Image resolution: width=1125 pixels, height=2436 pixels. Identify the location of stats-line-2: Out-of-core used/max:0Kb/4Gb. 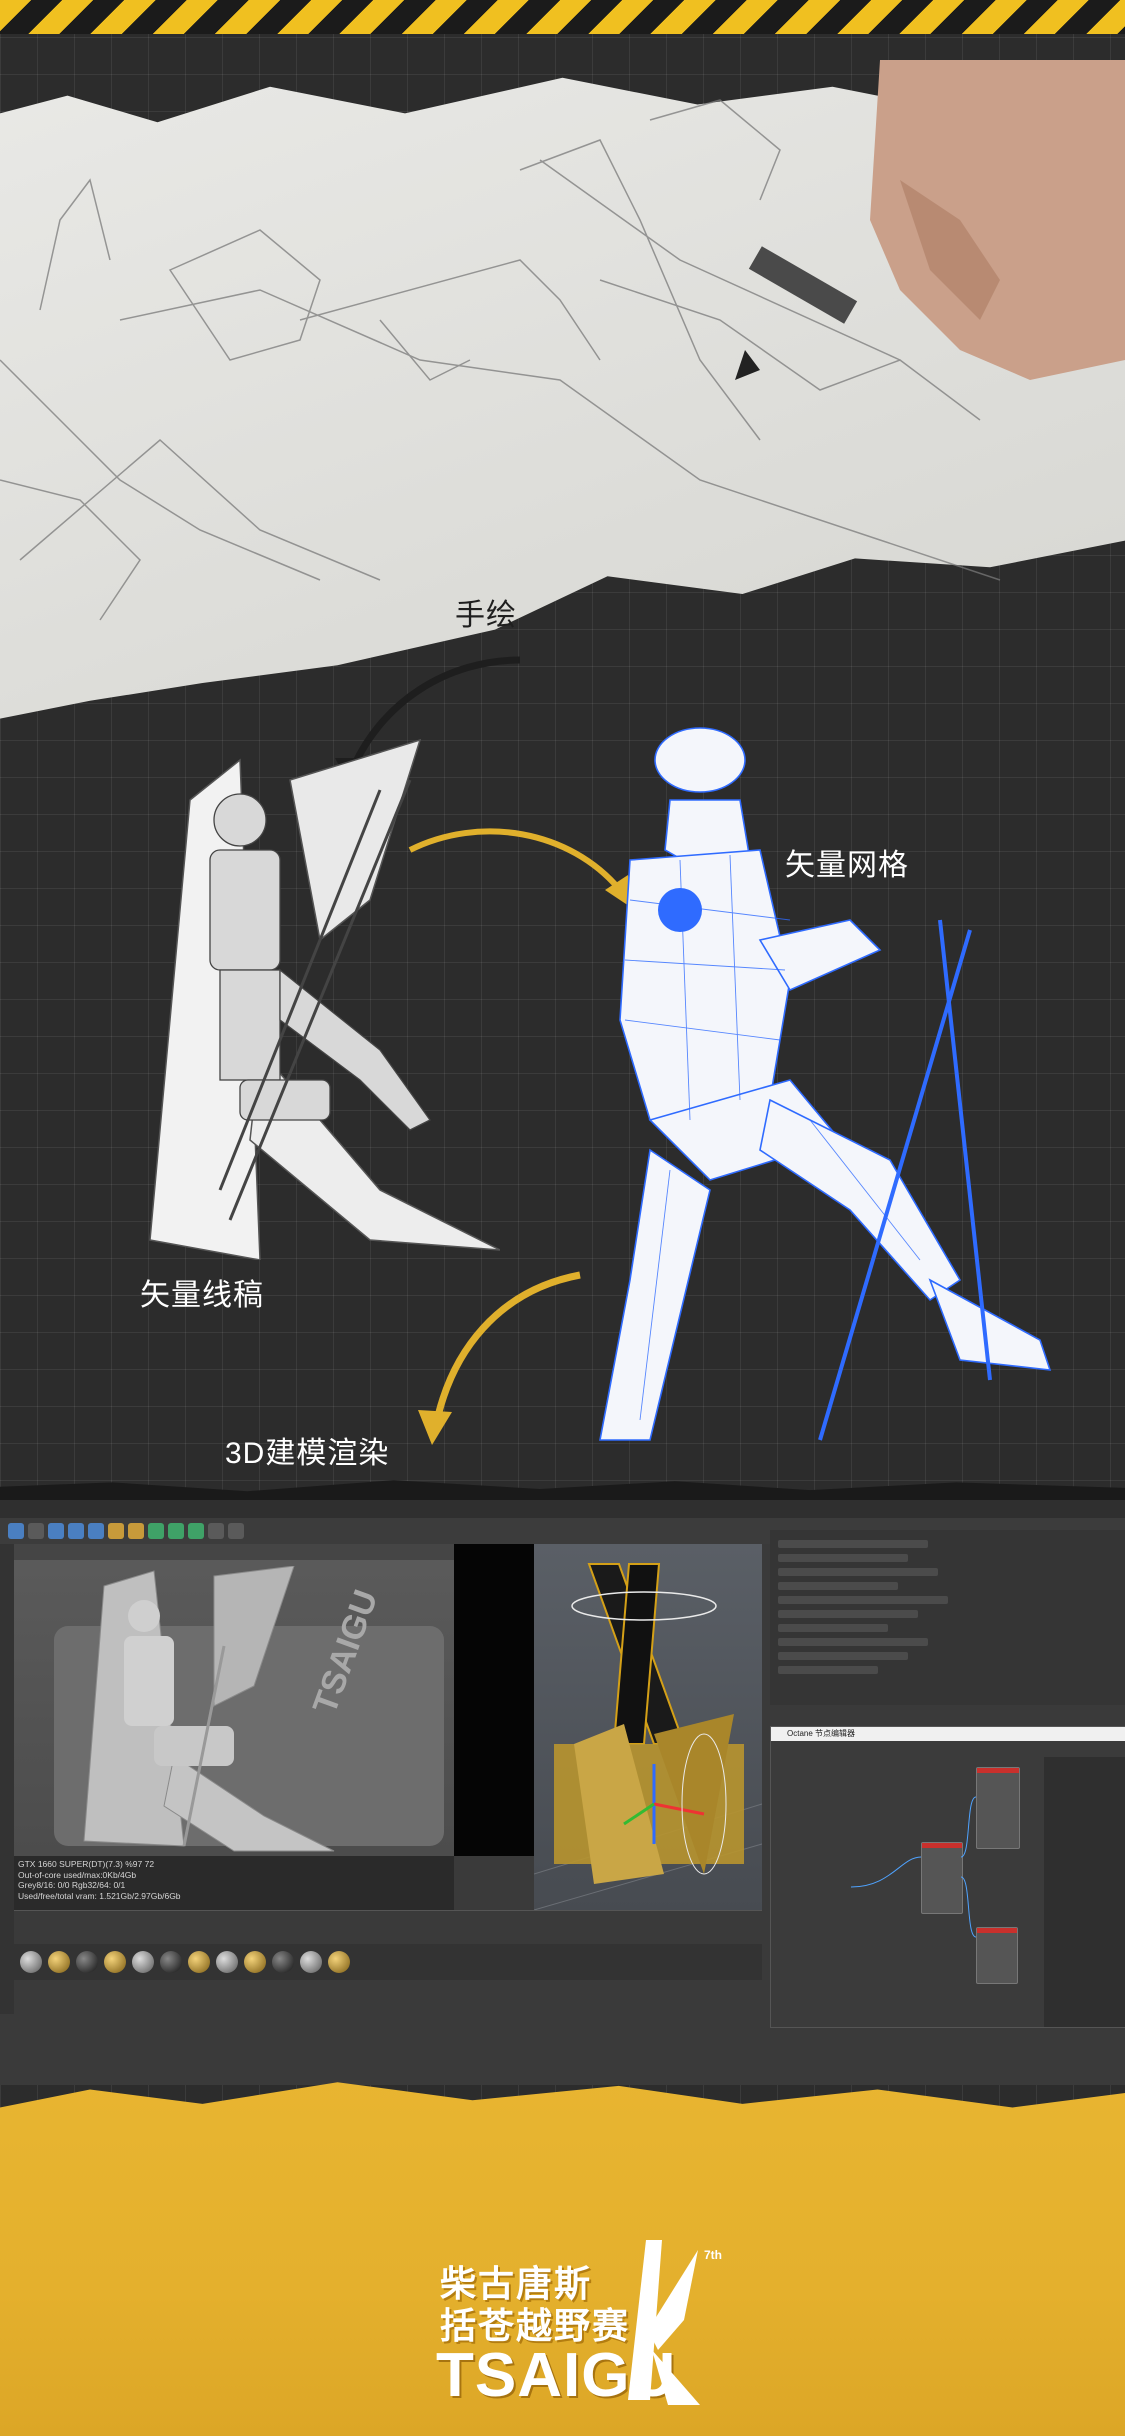
(77, 1874).